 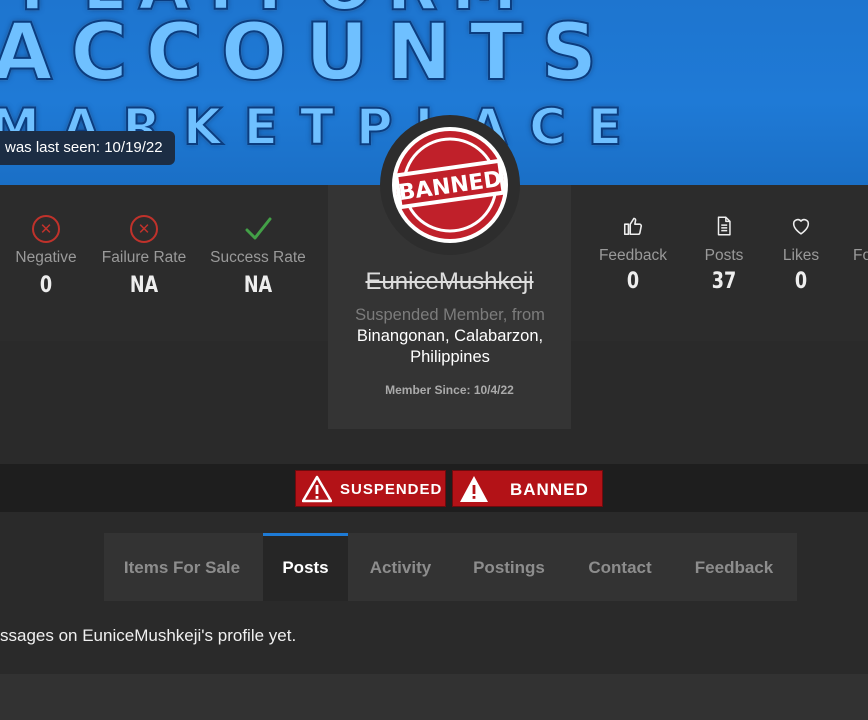 I want to click on stat-success-rate: Success Rate NA, so click(x=258, y=256).